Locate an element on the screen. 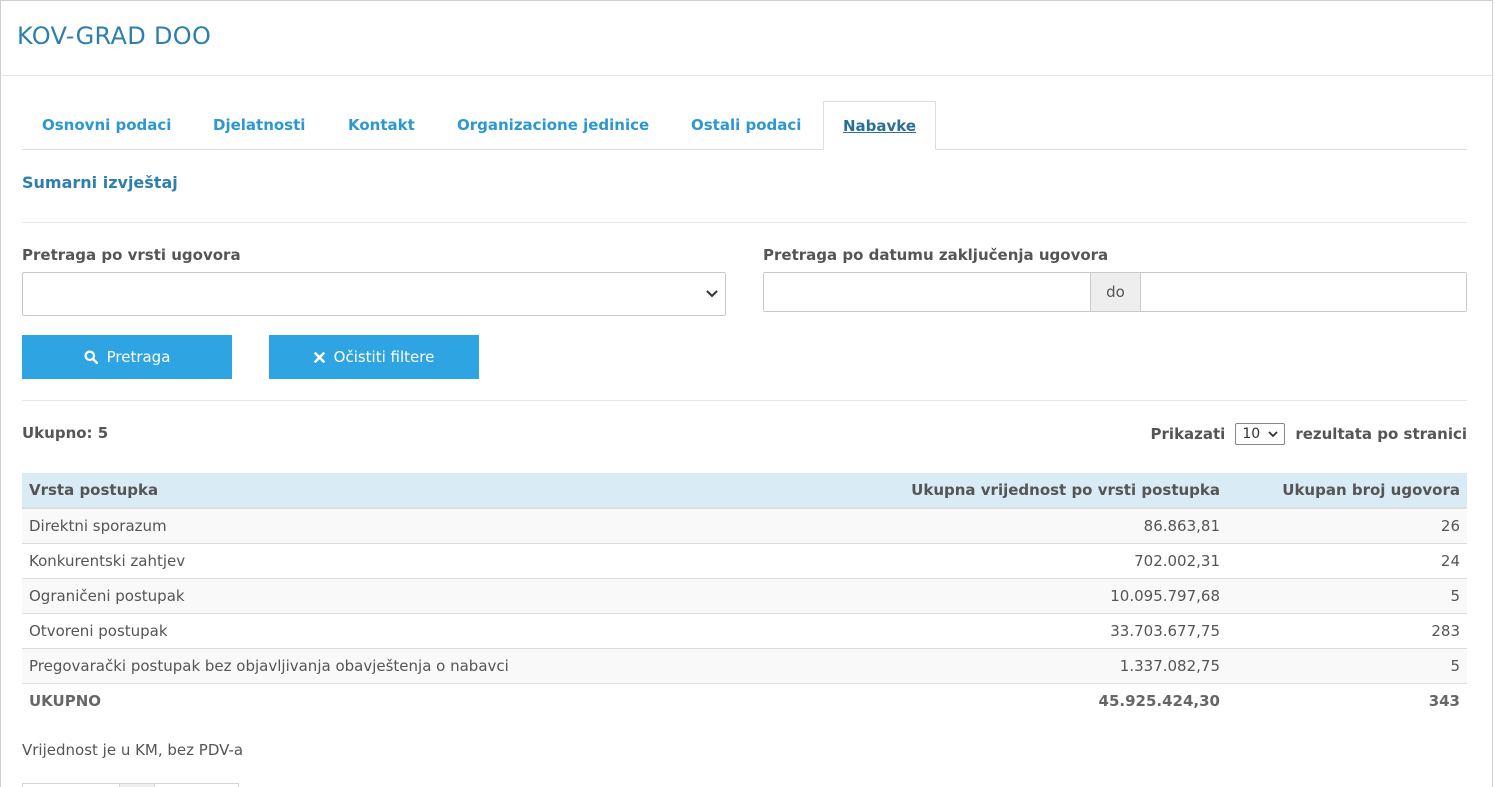  table-row: Otvoreni postupak 33.703.677,75 283 is located at coordinates (744, 630).